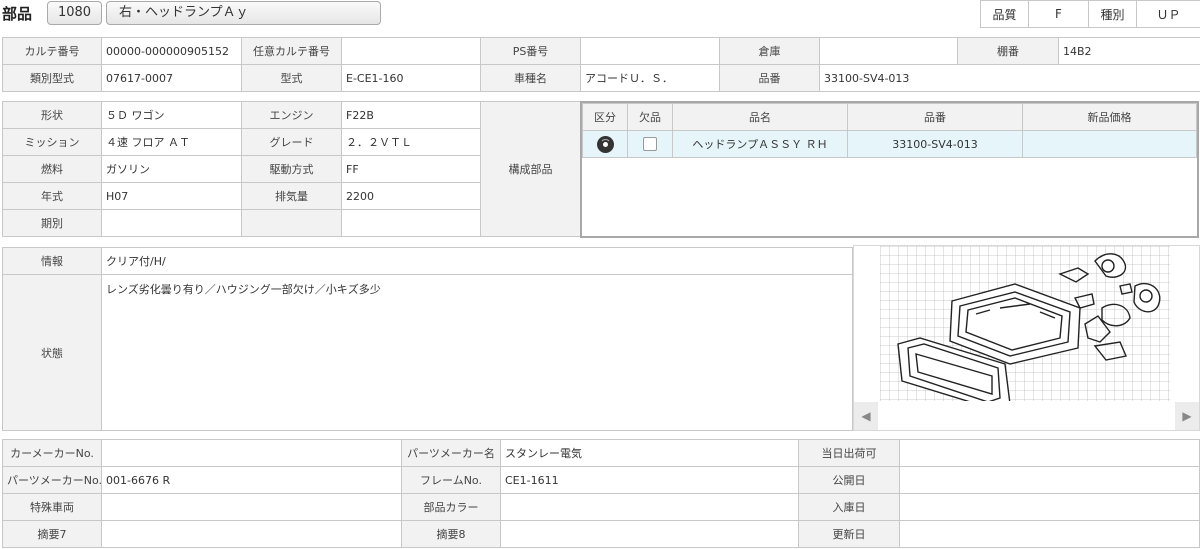  What do you see at coordinates (451, 507) in the screenshot?
I see `part-color-label: 部品カラー` at bounding box center [451, 507].